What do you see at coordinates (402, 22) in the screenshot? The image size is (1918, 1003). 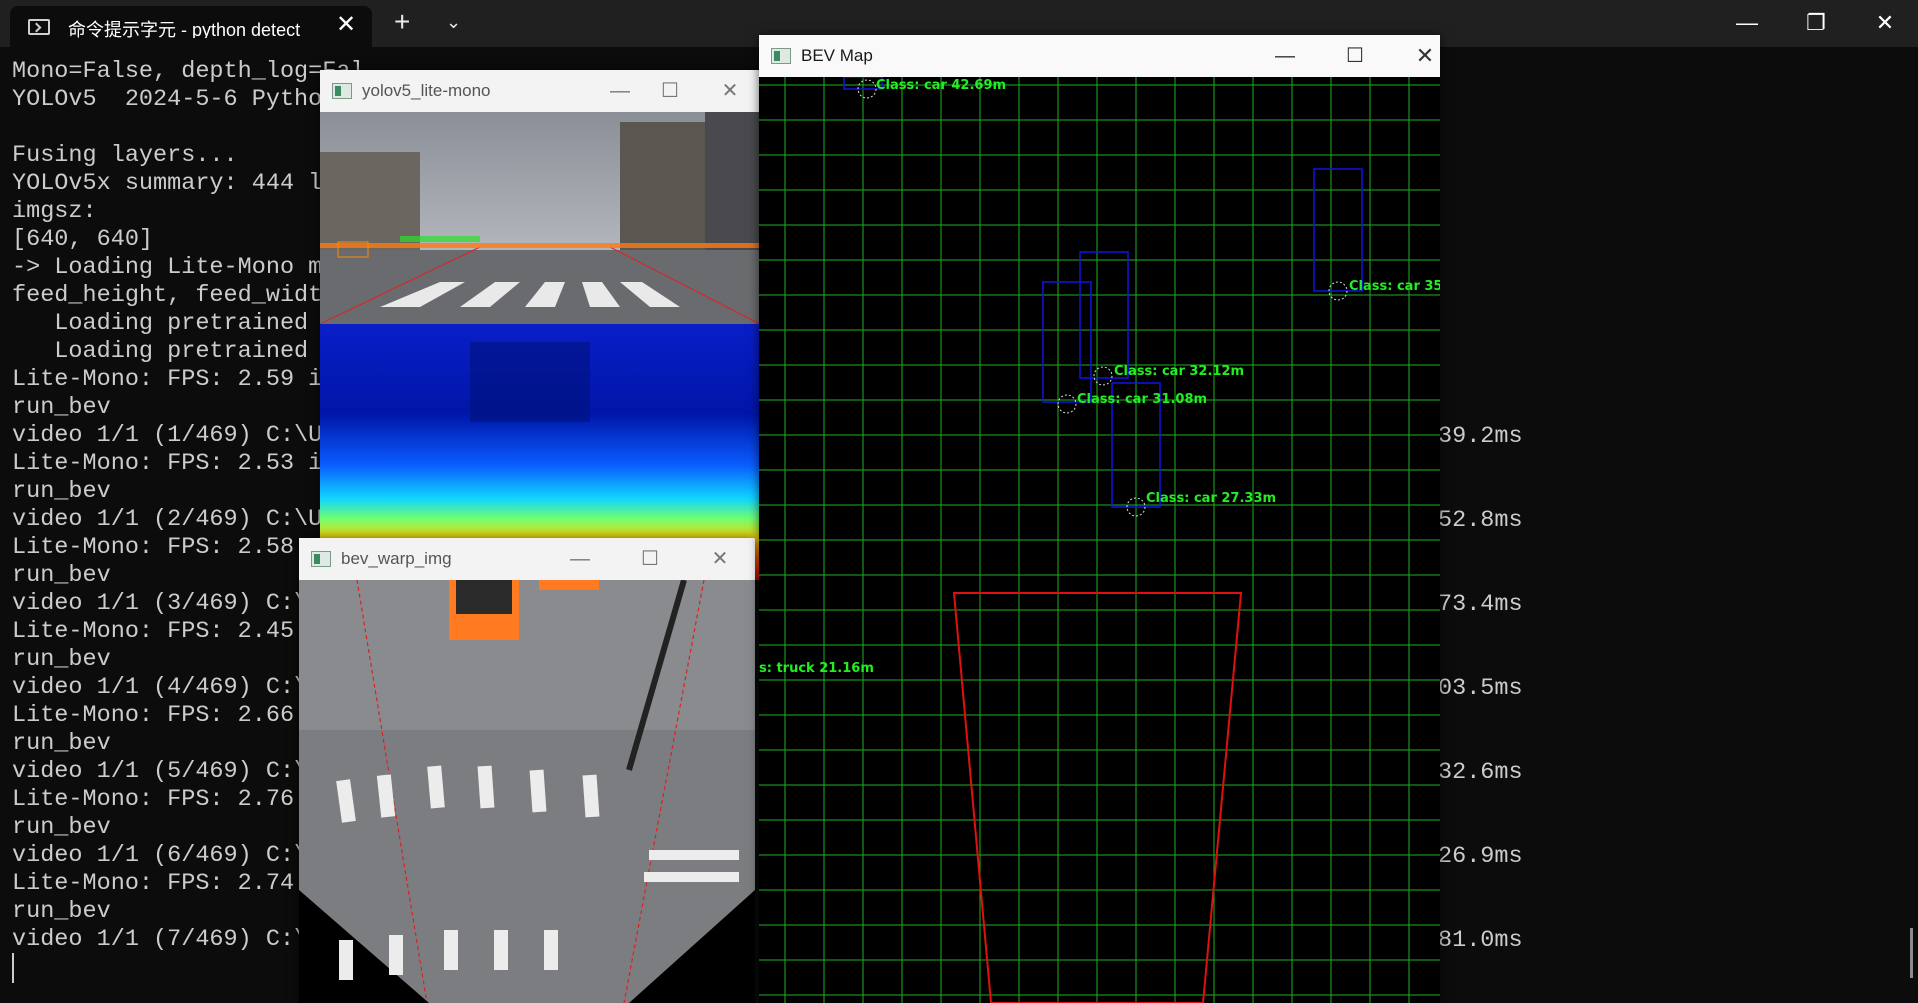 I see `new-tab-button: +` at bounding box center [402, 22].